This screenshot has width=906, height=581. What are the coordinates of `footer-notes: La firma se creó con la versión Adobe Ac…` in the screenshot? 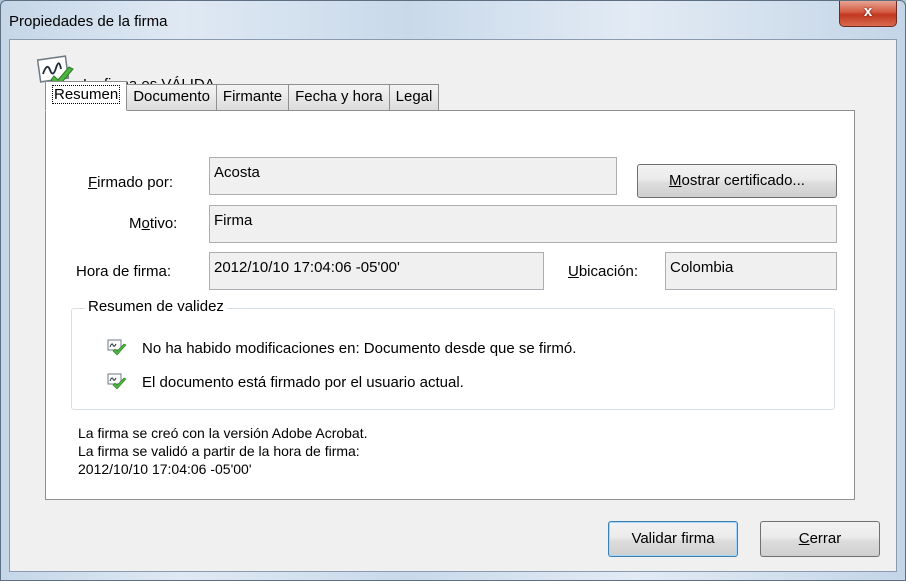 It's located at (223, 451).